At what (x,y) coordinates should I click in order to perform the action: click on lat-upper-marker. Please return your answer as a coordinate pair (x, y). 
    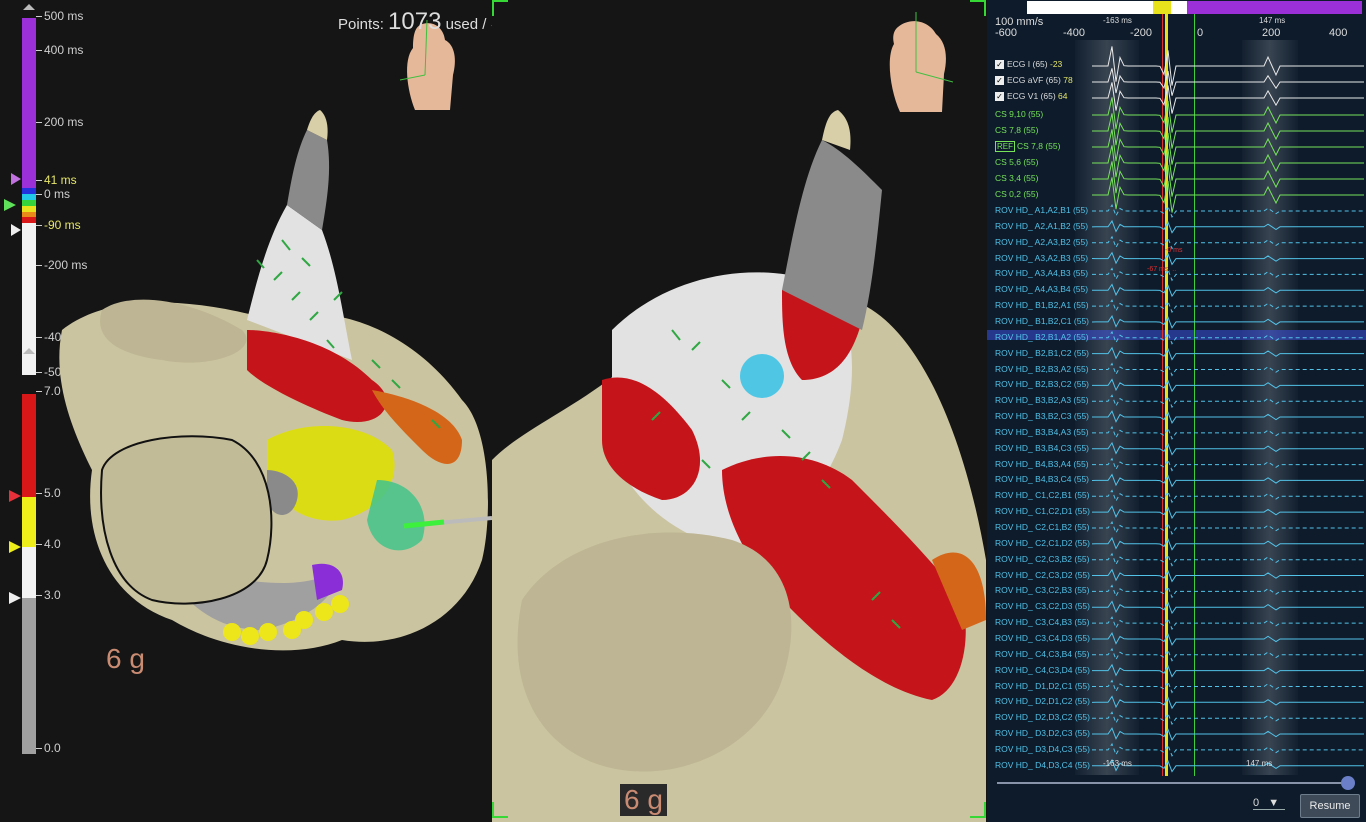
    Looking at the image, I should click on (16, 179).